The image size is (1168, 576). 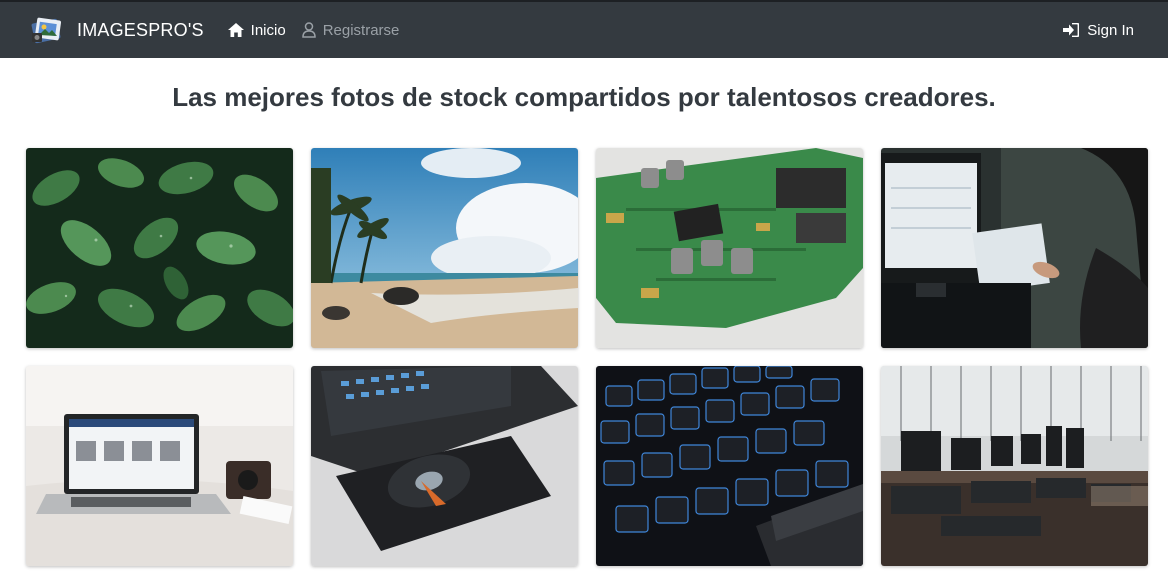 I want to click on gallery-item-backlit-keyboard, so click(x=729, y=466).